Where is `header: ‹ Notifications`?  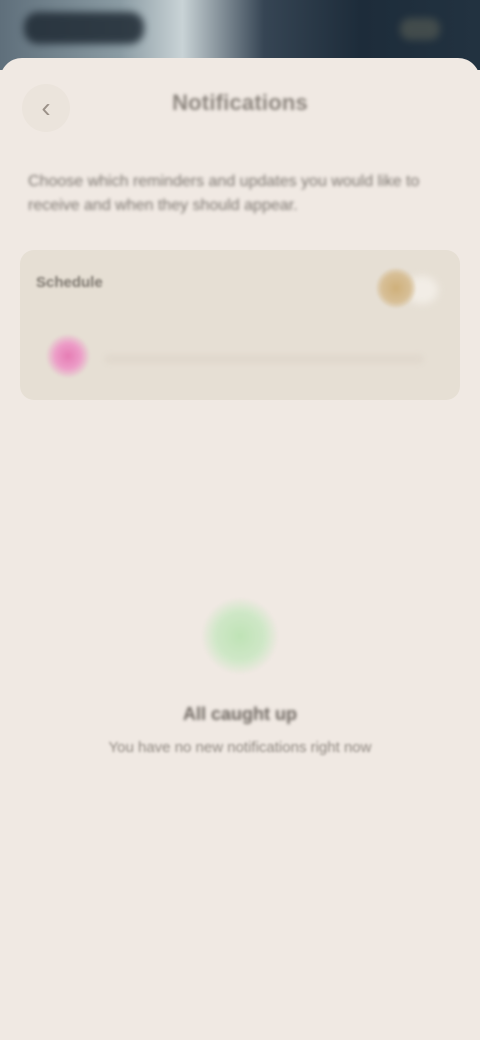 header: ‹ Notifications is located at coordinates (240, 106).